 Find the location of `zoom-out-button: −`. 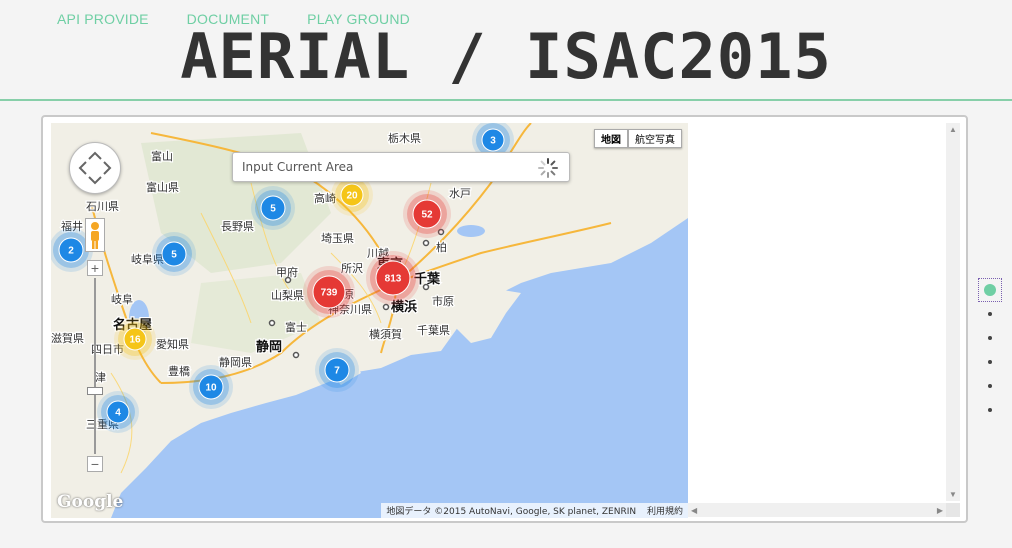

zoom-out-button: − is located at coordinates (95, 464).